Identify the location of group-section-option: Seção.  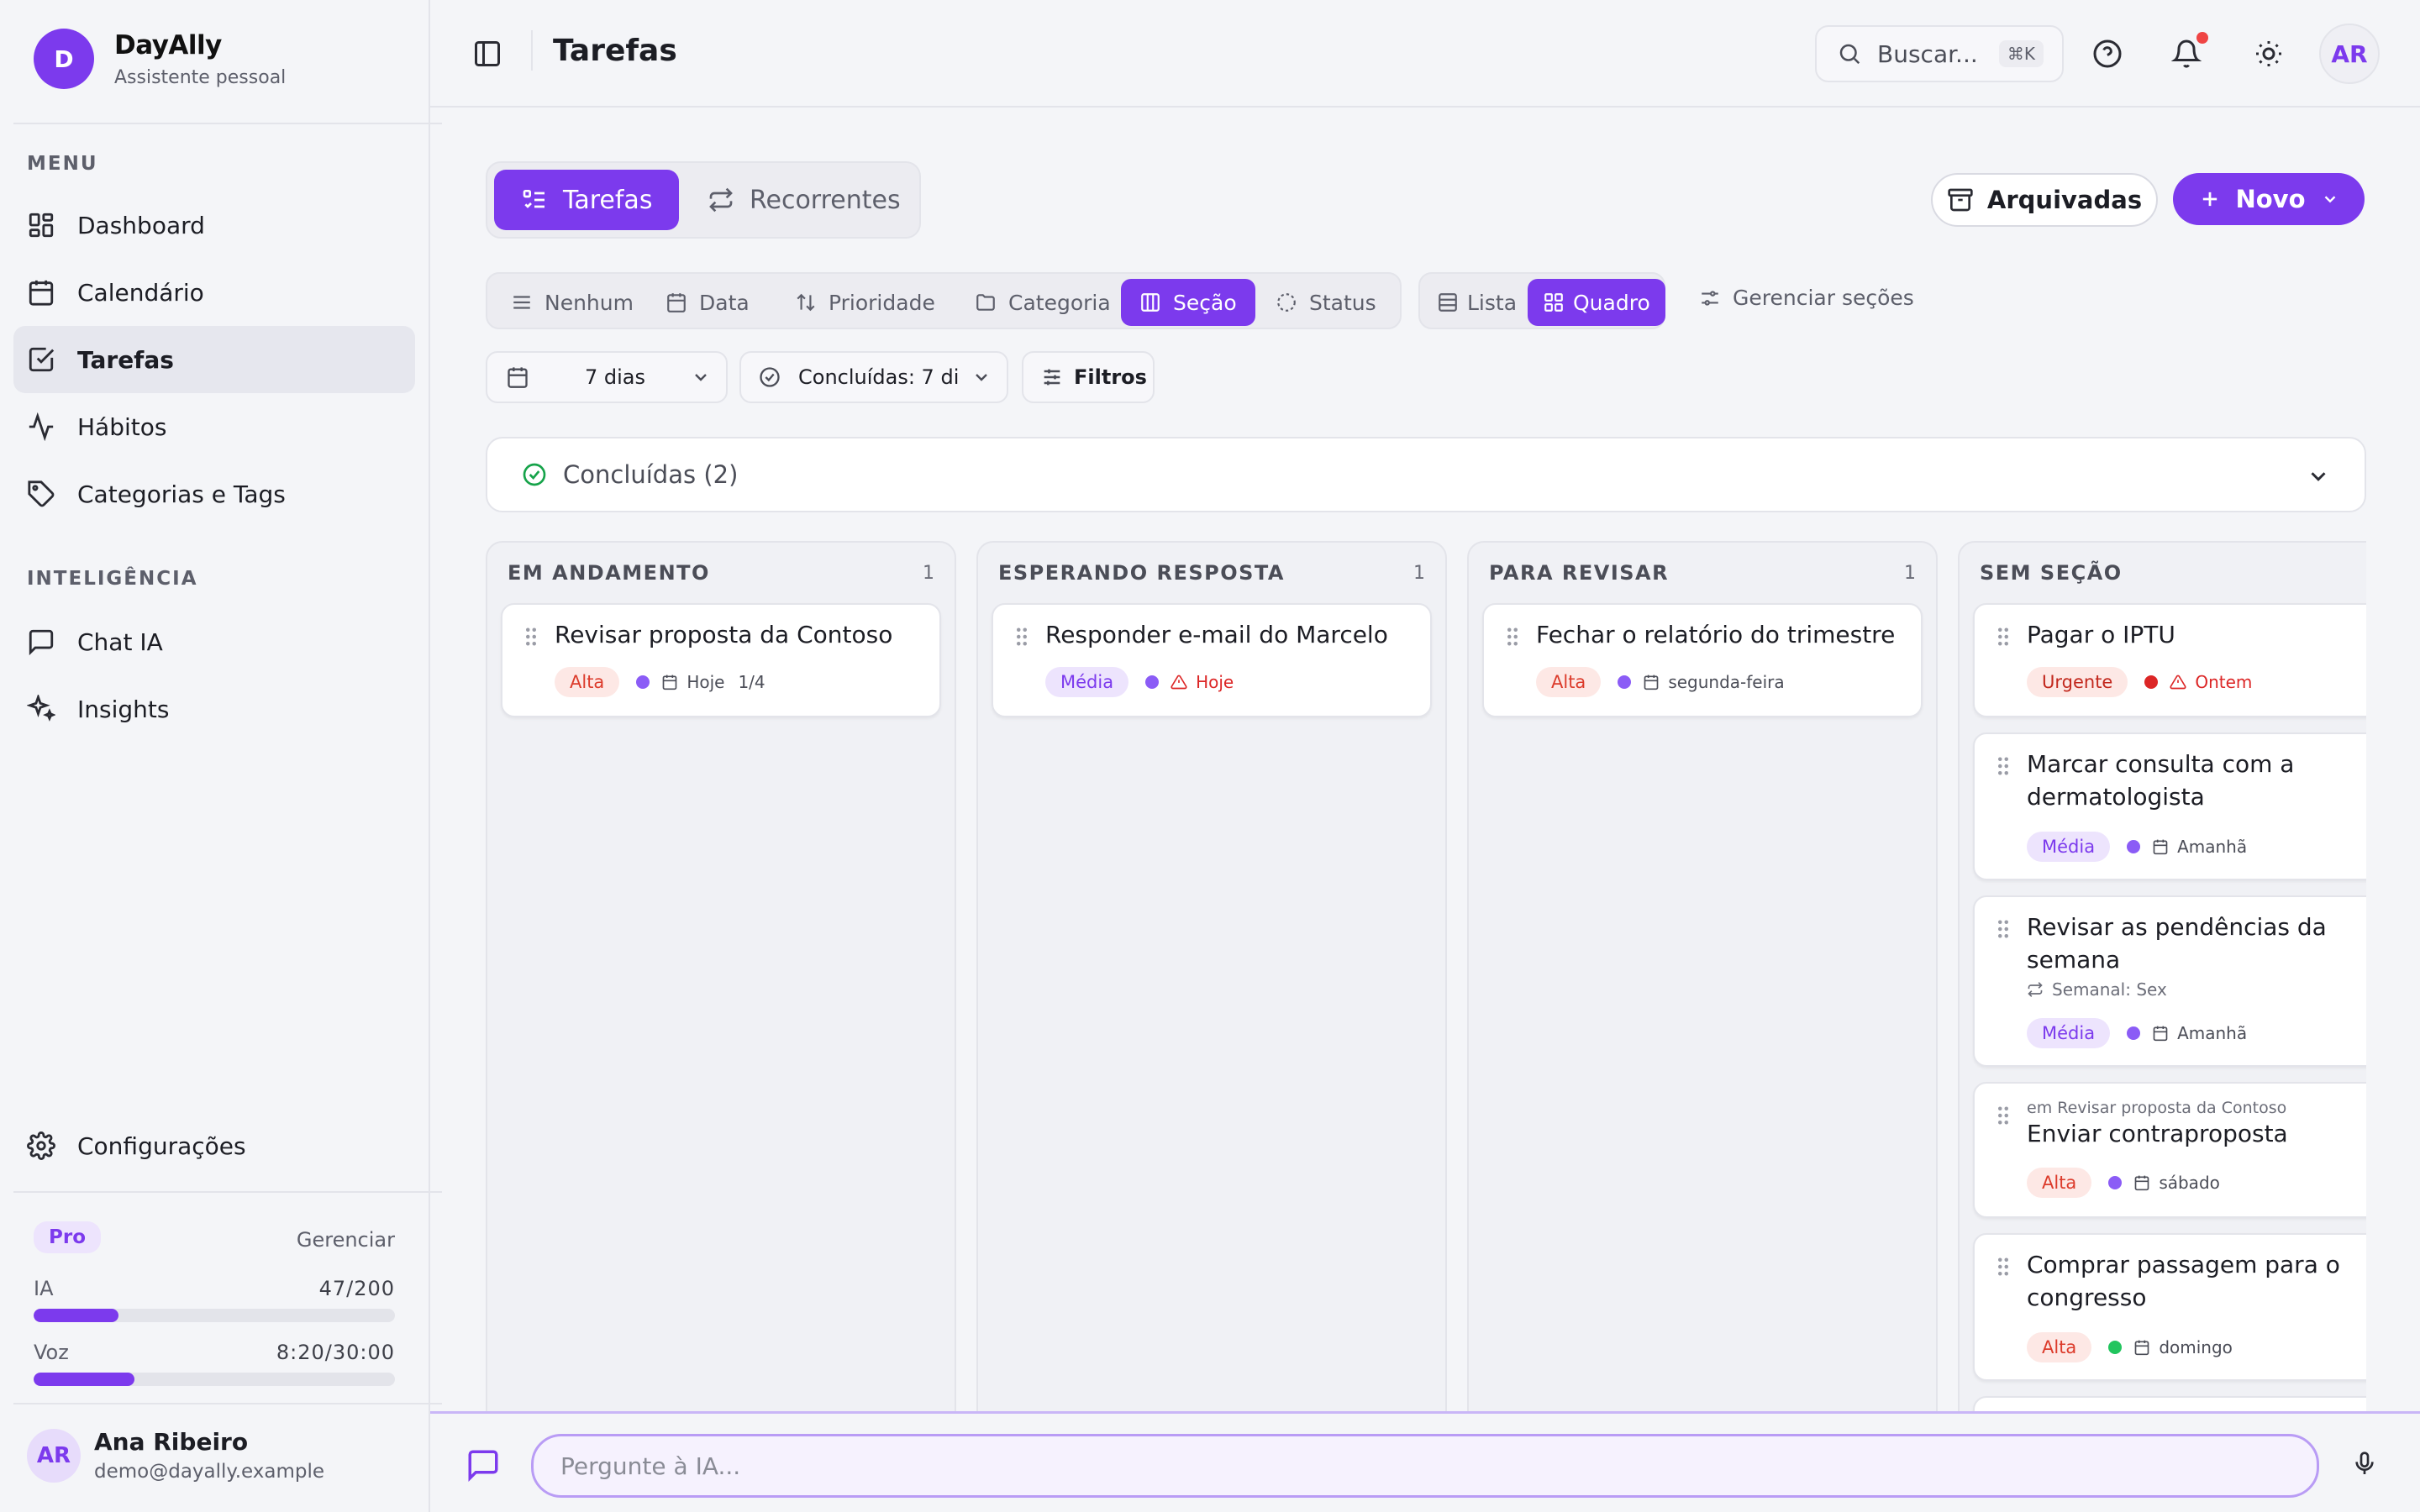
(1188, 302).